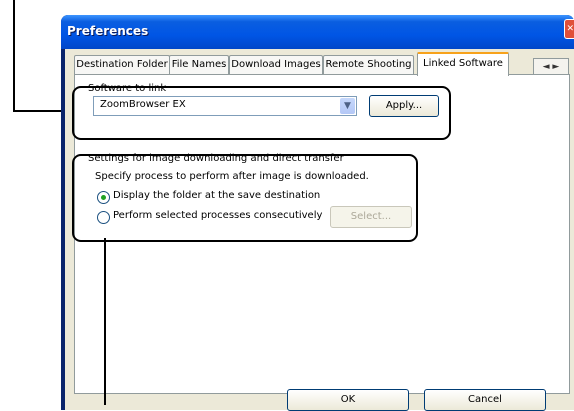 This screenshot has width=574, height=411. I want to click on software-callout-box, so click(261, 113).